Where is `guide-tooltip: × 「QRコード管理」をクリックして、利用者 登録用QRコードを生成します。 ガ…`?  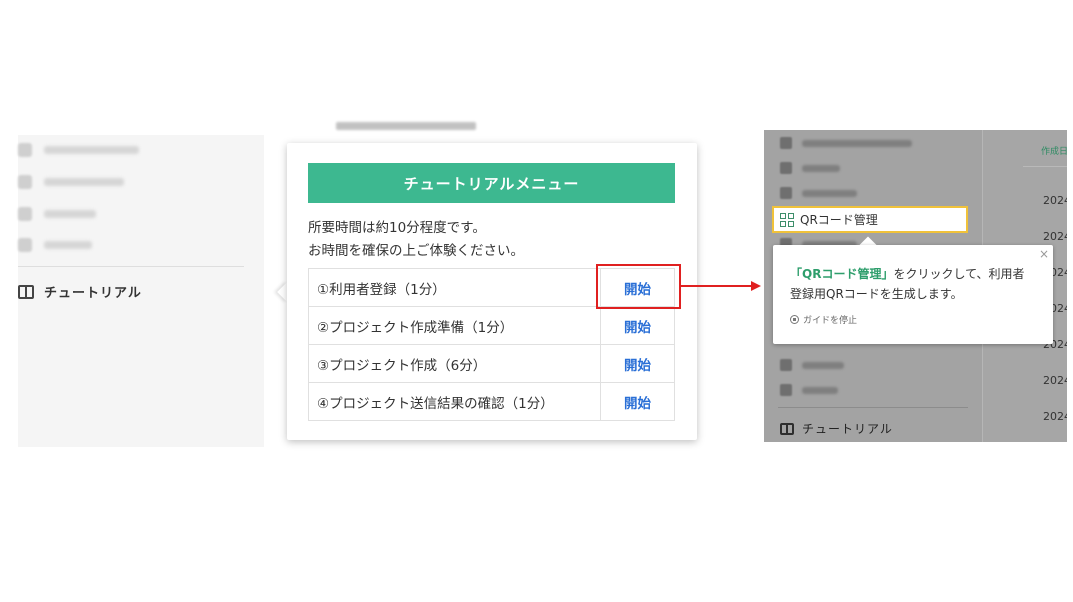
guide-tooltip: × 「QRコード管理」をクリックして、利用者 登録用QRコードを生成します。 ガ… is located at coordinates (913, 294).